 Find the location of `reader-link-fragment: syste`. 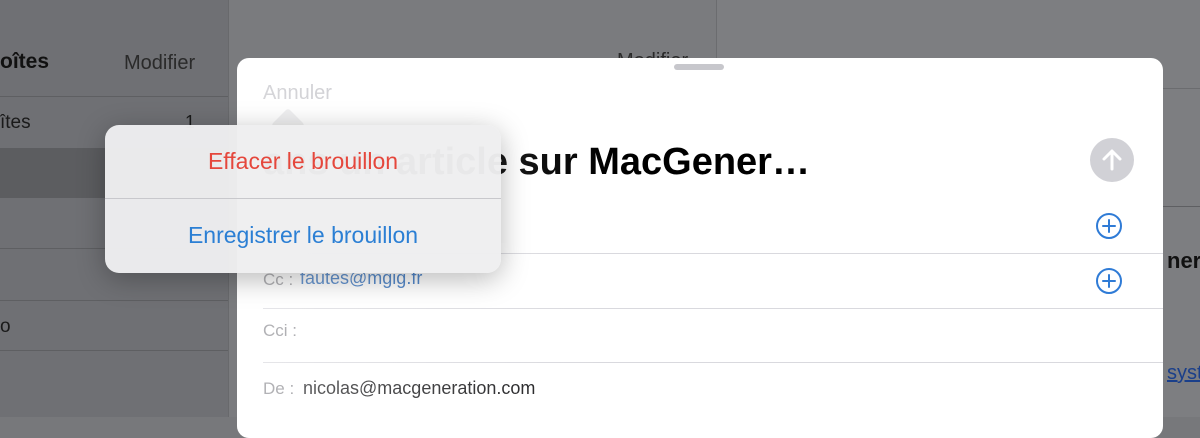

reader-link-fragment: syste is located at coordinates (1183, 373).